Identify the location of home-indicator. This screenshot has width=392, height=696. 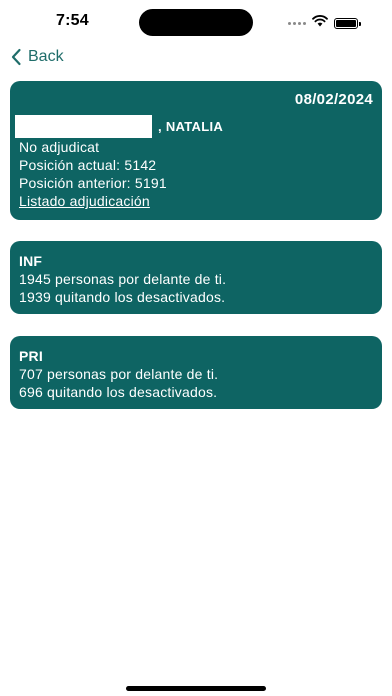
(196, 688).